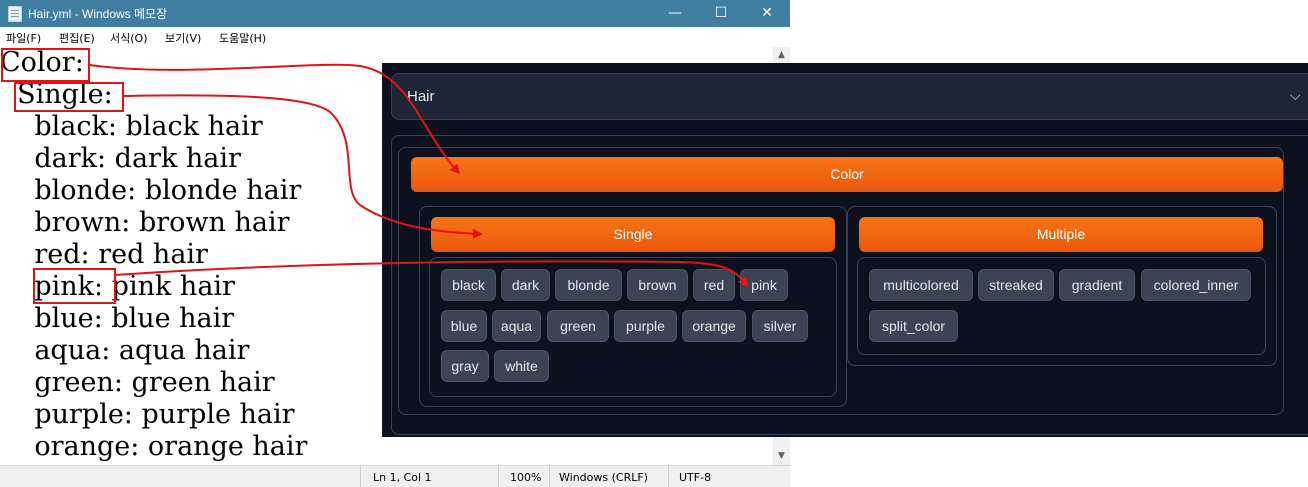 The width and height of the screenshot is (1308, 487). What do you see at coordinates (849, 96) in the screenshot?
I see `hair-accordion: Hair ⌵` at bounding box center [849, 96].